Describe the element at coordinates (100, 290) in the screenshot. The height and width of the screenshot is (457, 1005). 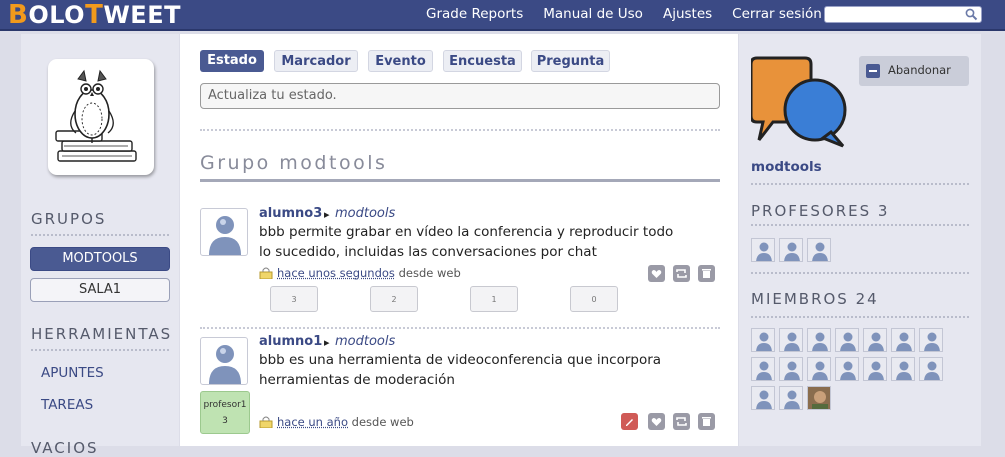
I see `group-button-sala1: SALA1` at that location.